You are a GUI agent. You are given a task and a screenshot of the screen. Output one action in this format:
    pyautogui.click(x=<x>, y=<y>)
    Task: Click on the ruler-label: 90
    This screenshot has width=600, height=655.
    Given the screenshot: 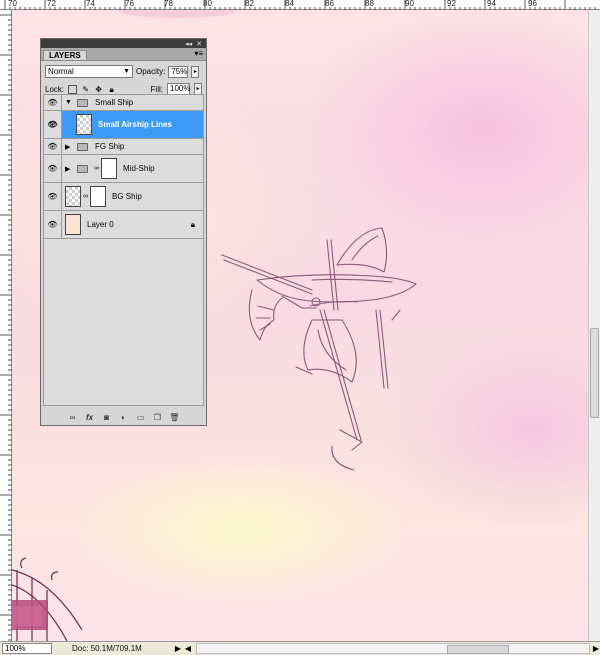 What is the action you would take?
    pyautogui.click(x=409, y=4)
    